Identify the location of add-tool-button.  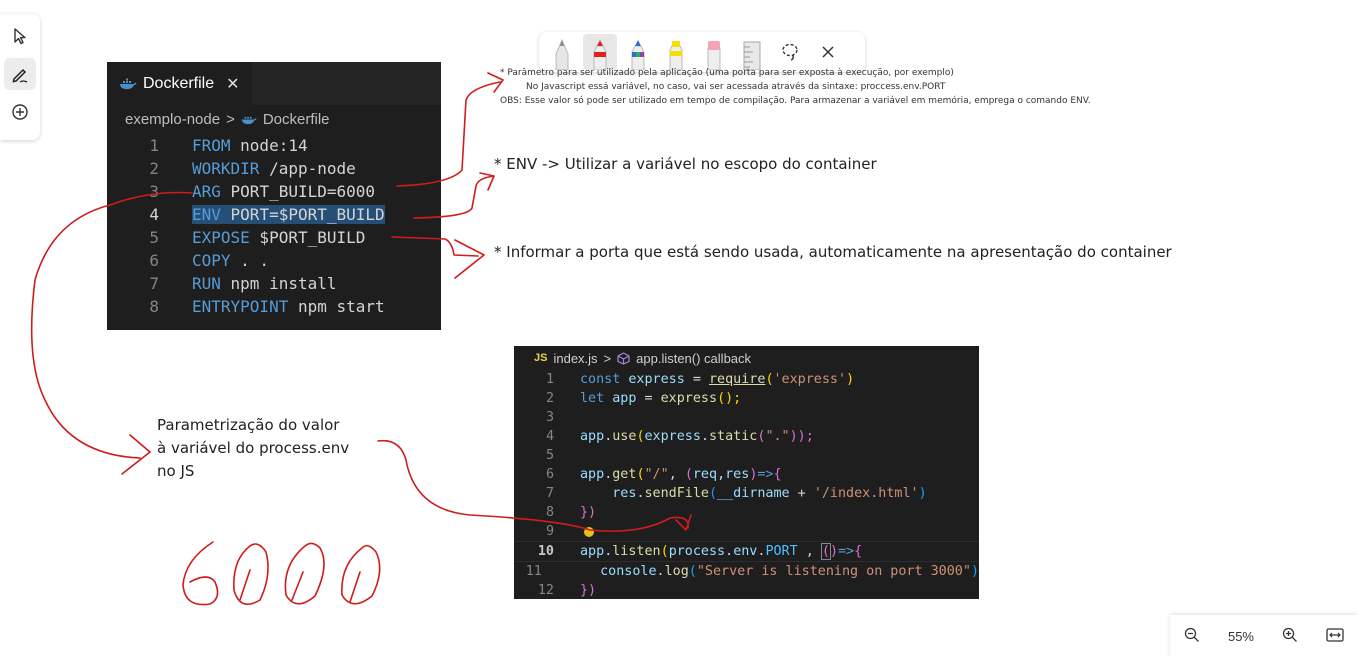
(20, 112).